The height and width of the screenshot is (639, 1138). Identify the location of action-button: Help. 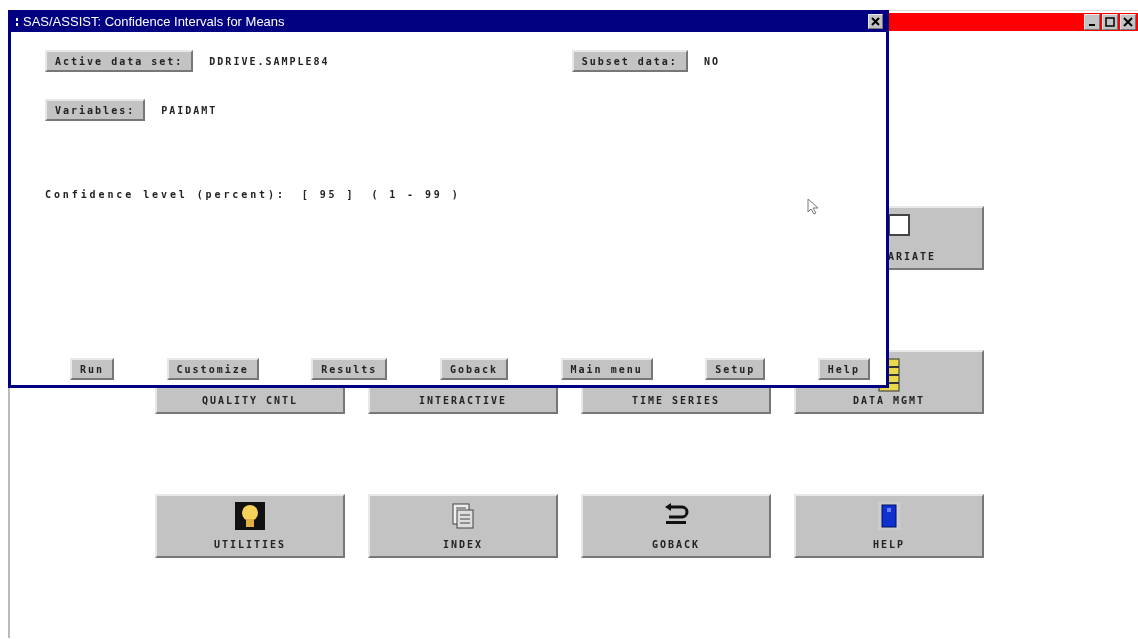
(843, 369).